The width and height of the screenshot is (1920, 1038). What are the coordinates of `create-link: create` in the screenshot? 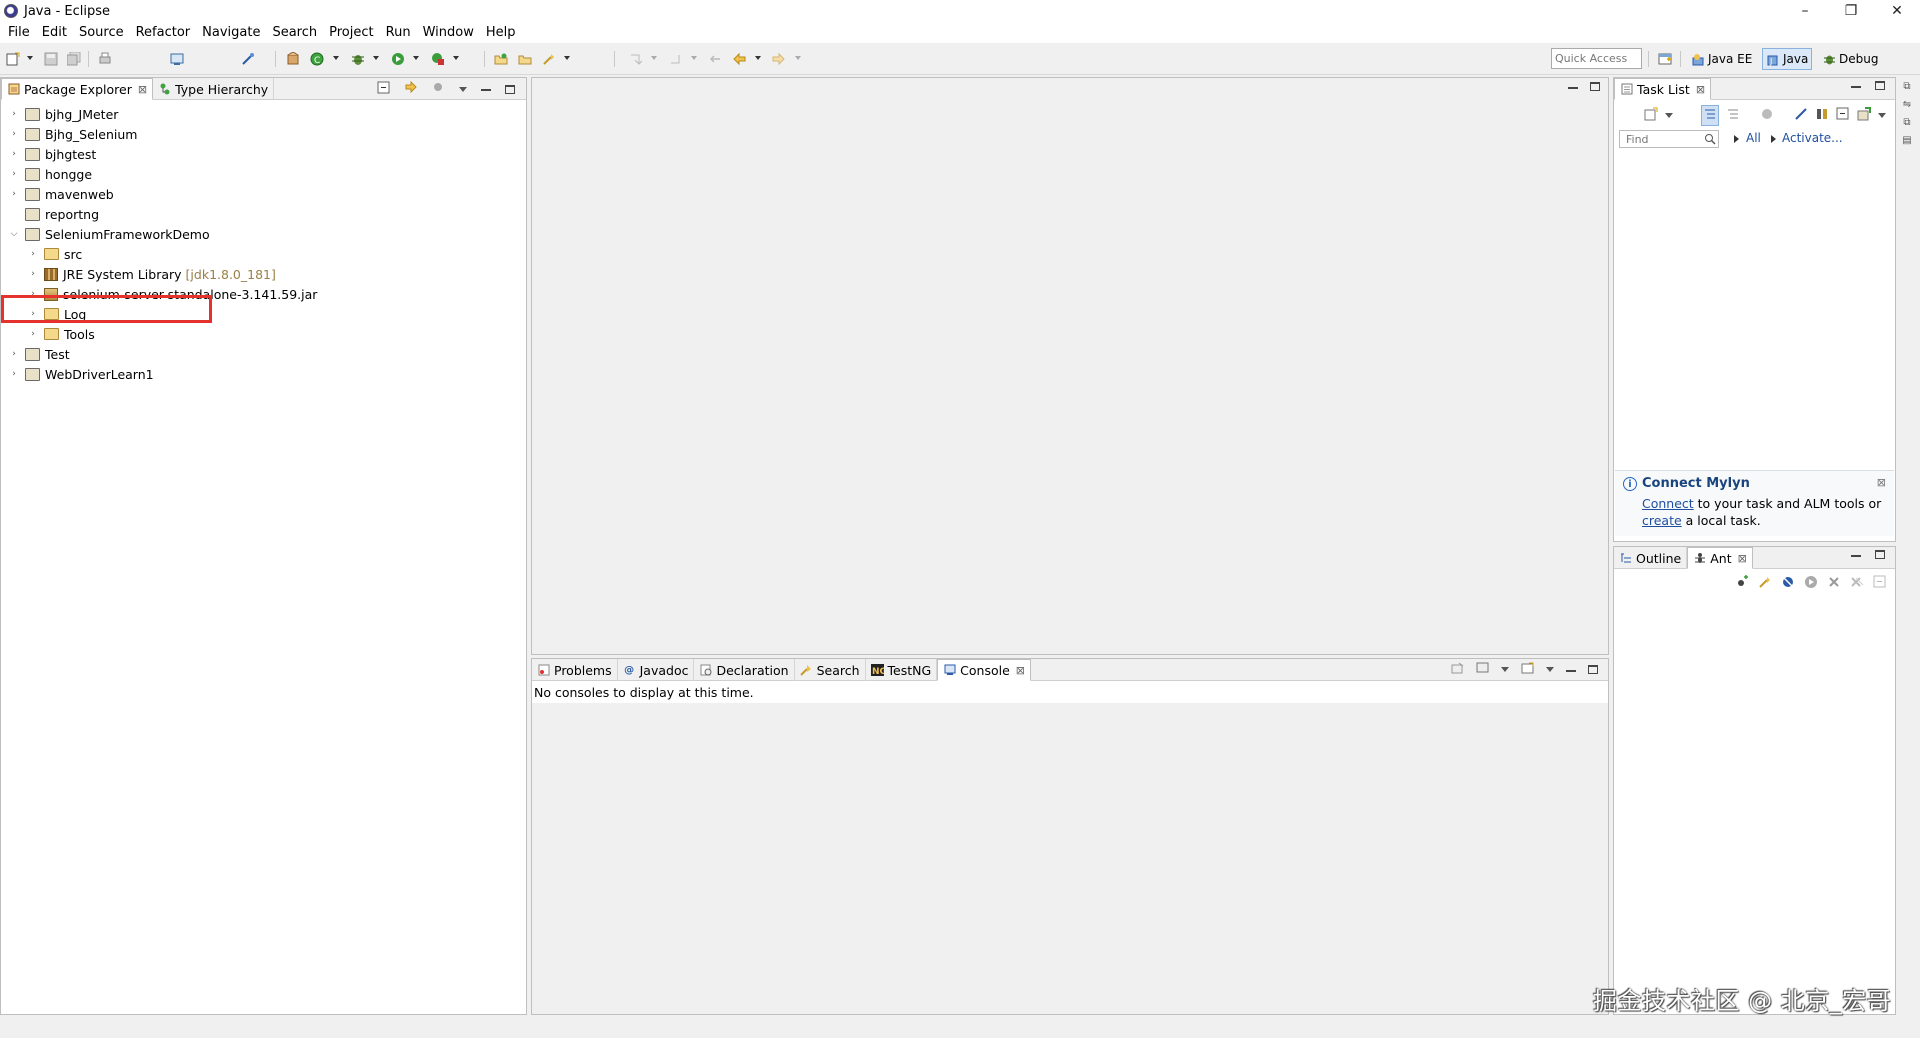 It's located at (1662, 520).